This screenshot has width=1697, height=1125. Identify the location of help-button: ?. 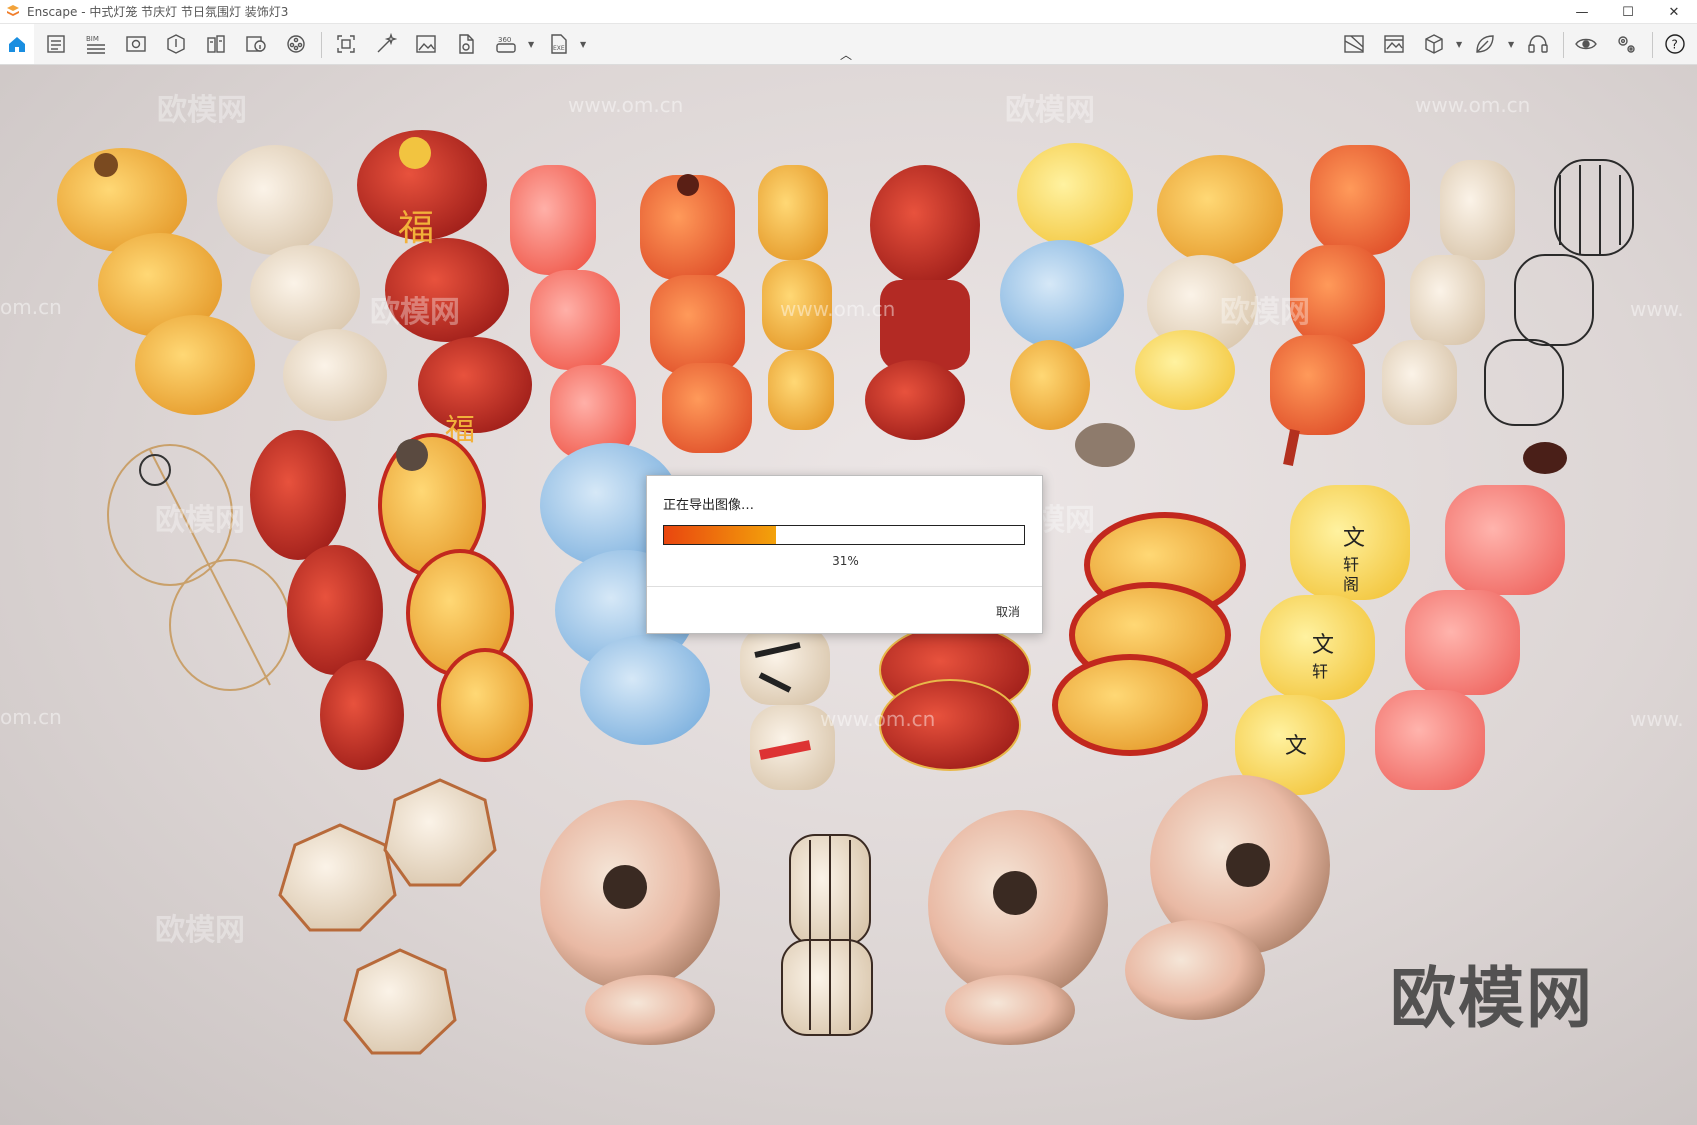
(1675, 44).